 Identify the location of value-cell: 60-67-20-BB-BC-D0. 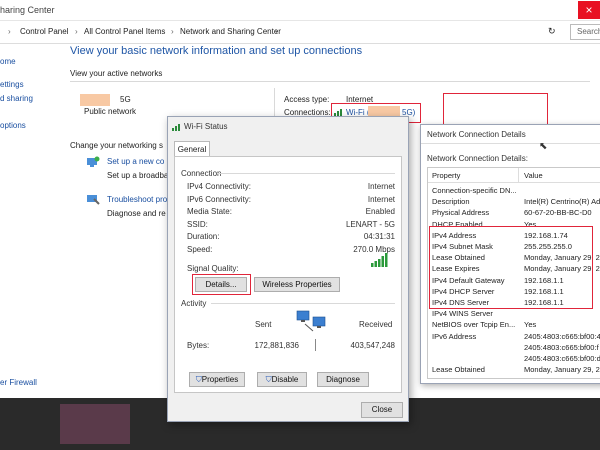
(558, 213).